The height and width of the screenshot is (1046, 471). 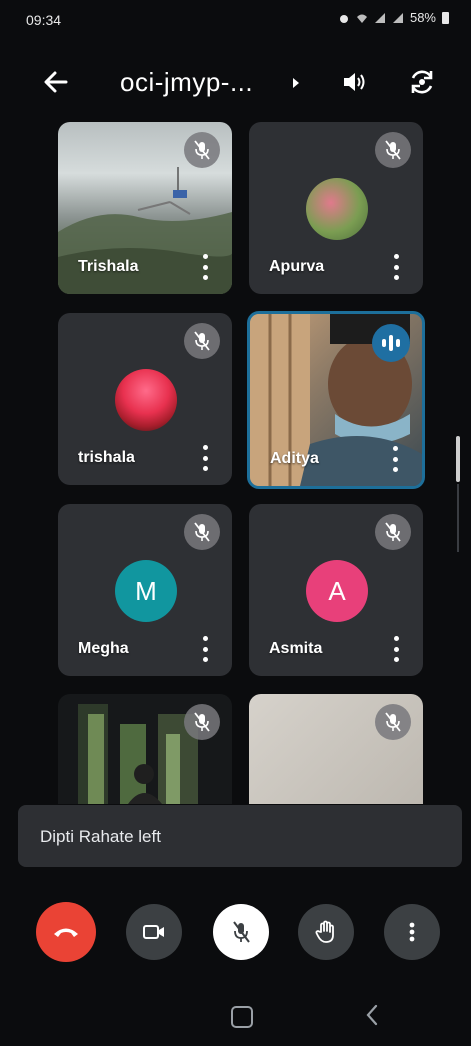 I want to click on home-button-icon, so click(x=242, y=1017).